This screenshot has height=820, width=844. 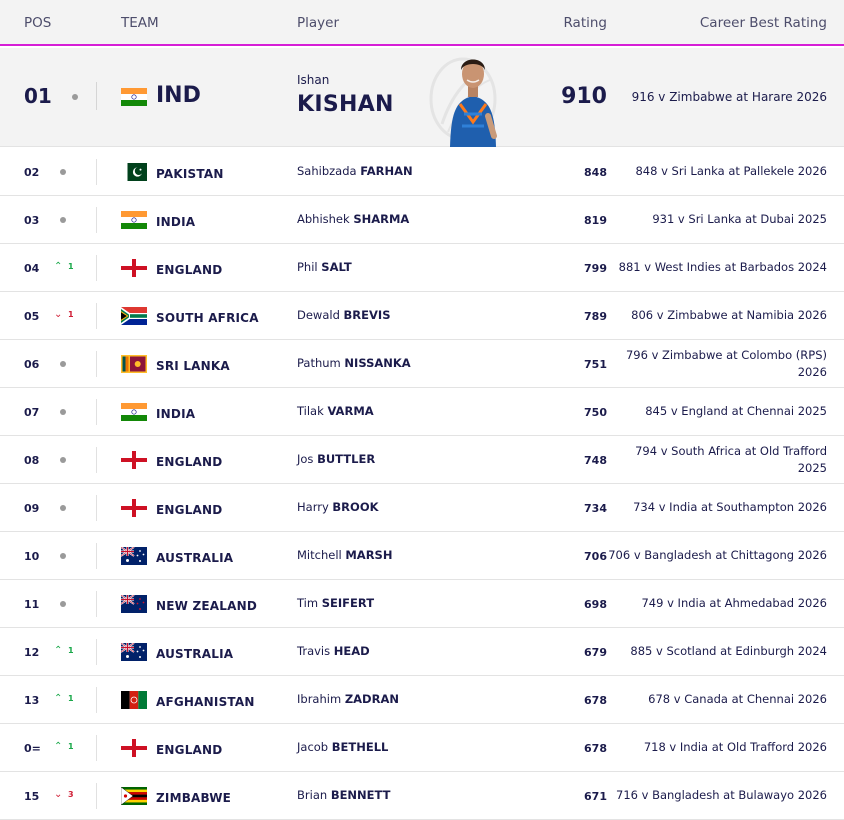 I want to click on player-name: Phil SALT, so click(x=324, y=267).